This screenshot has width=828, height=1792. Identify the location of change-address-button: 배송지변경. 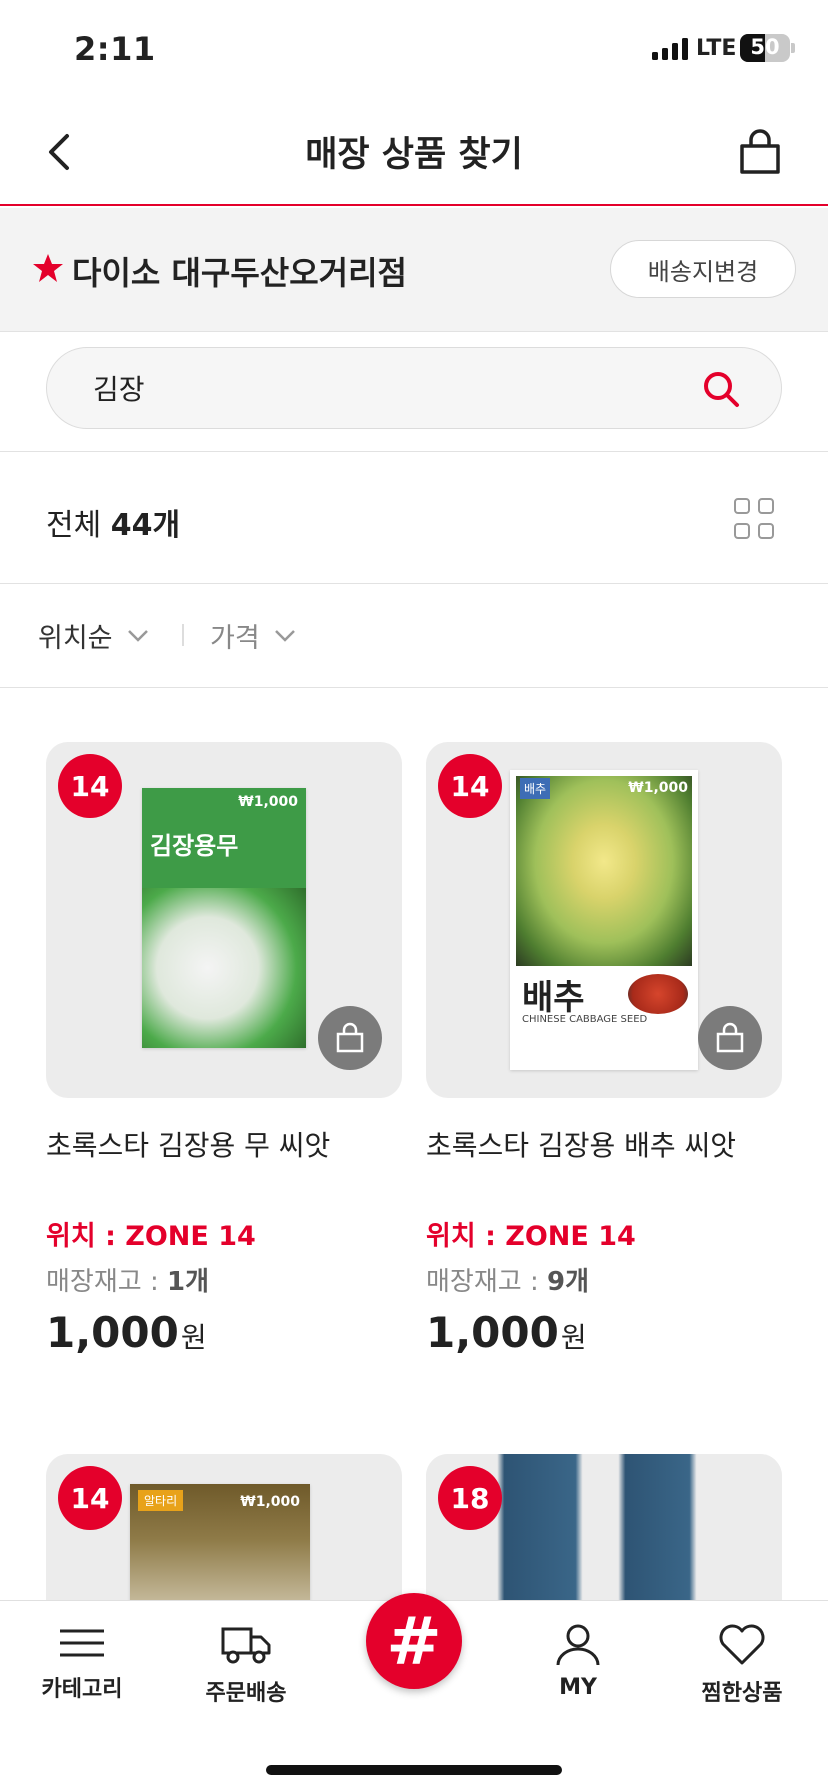
(703, 269).